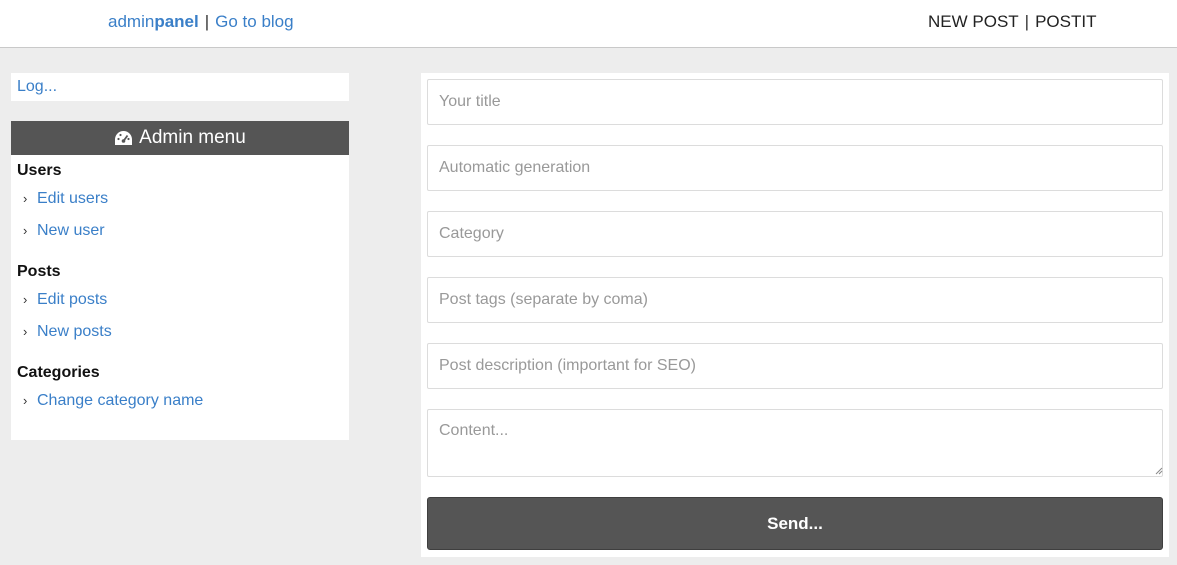  What do you see at coordinates (176, 21) in the screenshot?
I see `brand-bold: panel` at bounding box center [176, 21].